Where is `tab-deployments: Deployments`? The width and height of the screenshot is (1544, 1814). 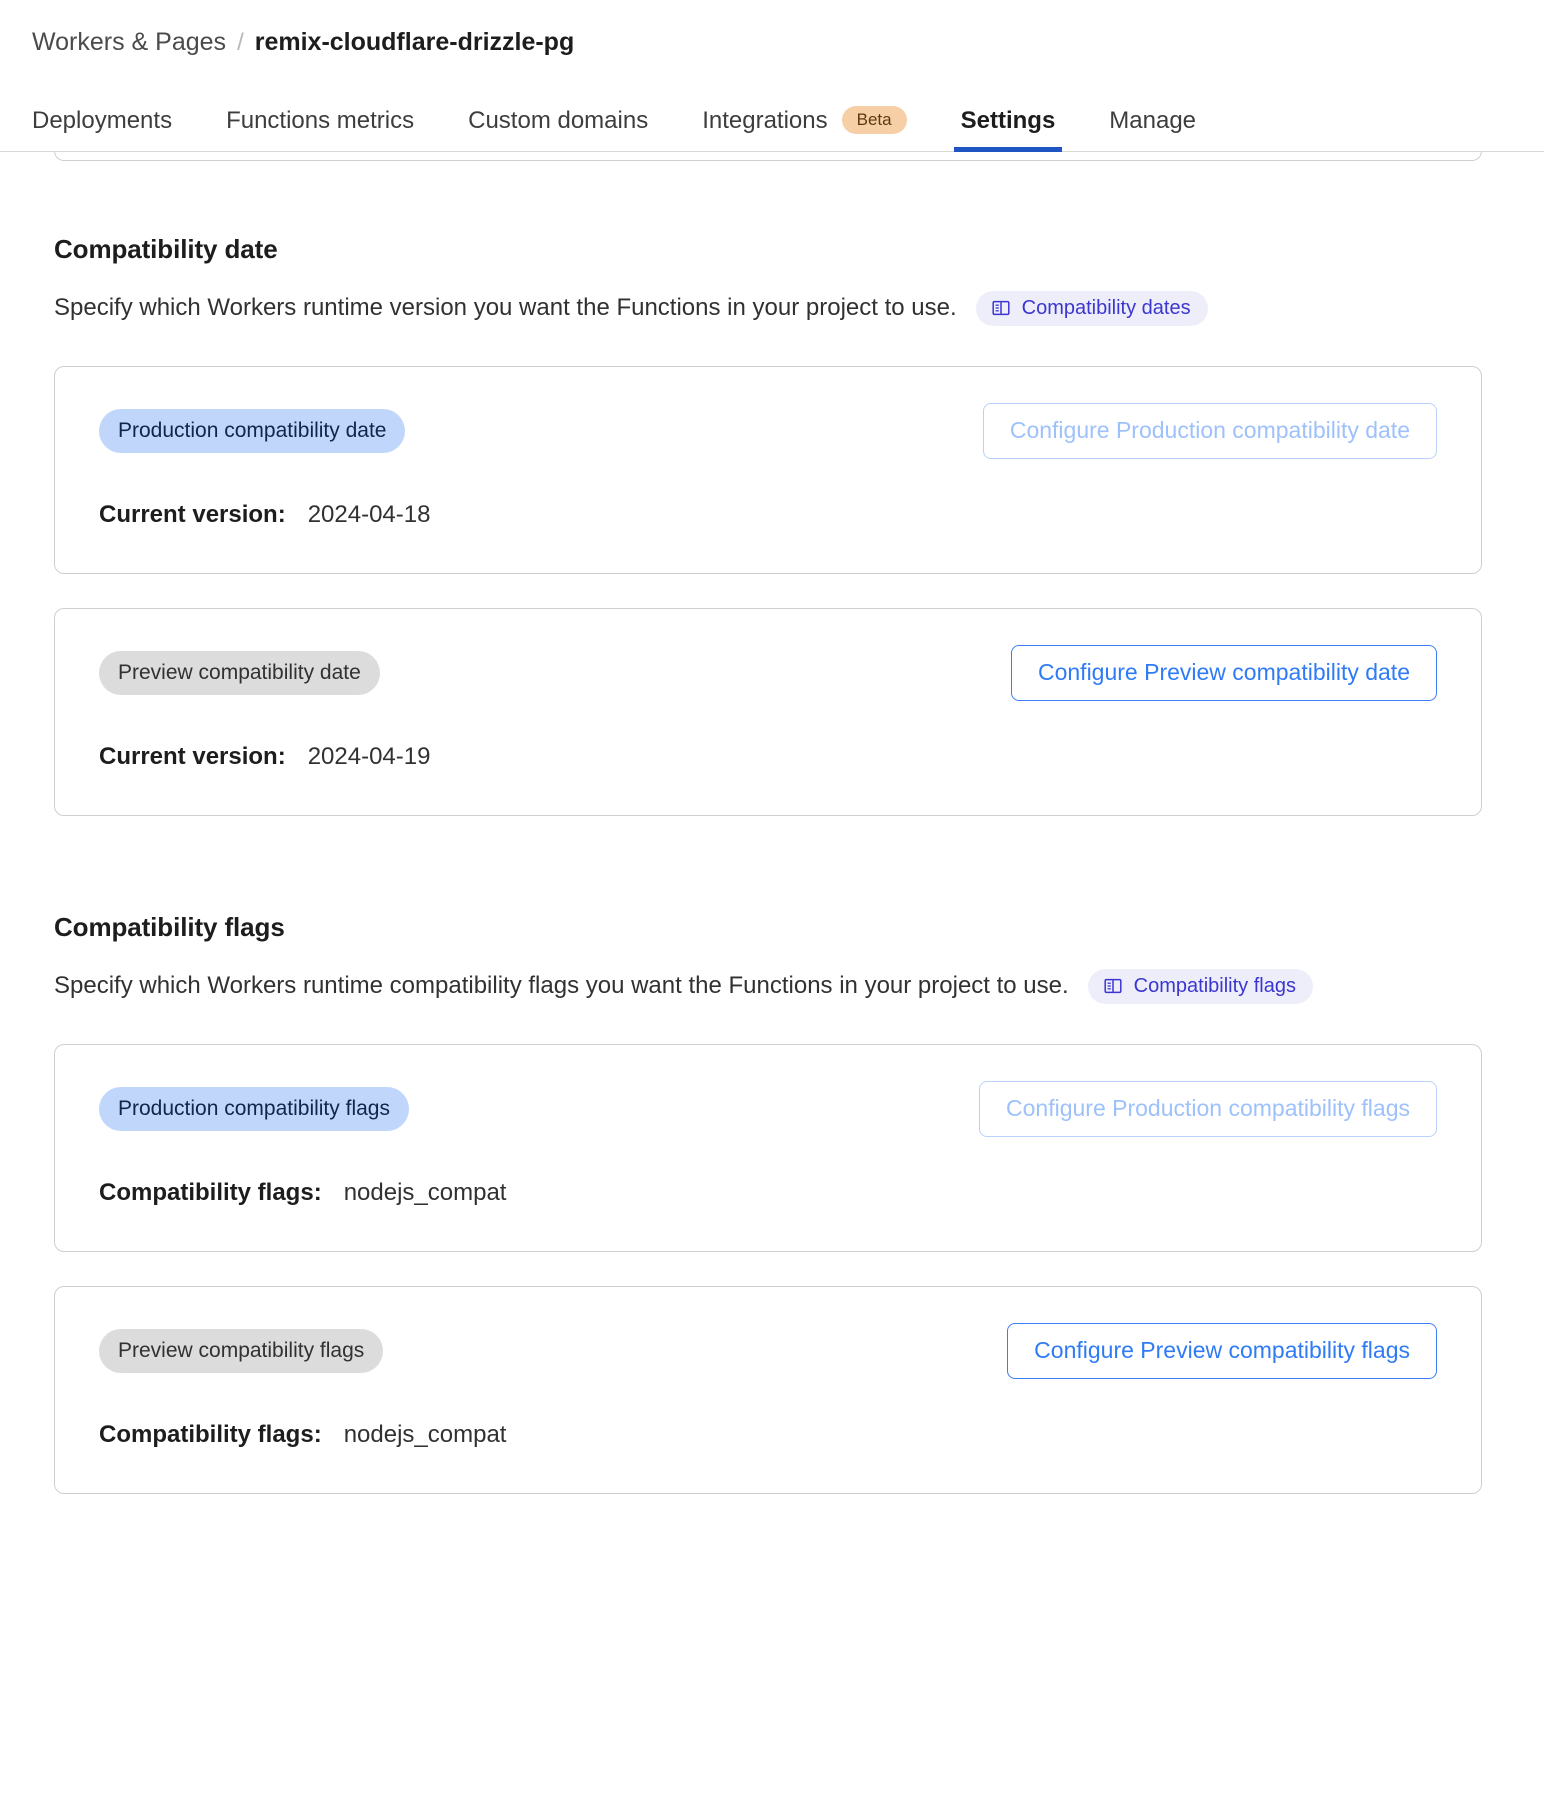 tab-deployments: Deployments is located at coordinates (115, 129).